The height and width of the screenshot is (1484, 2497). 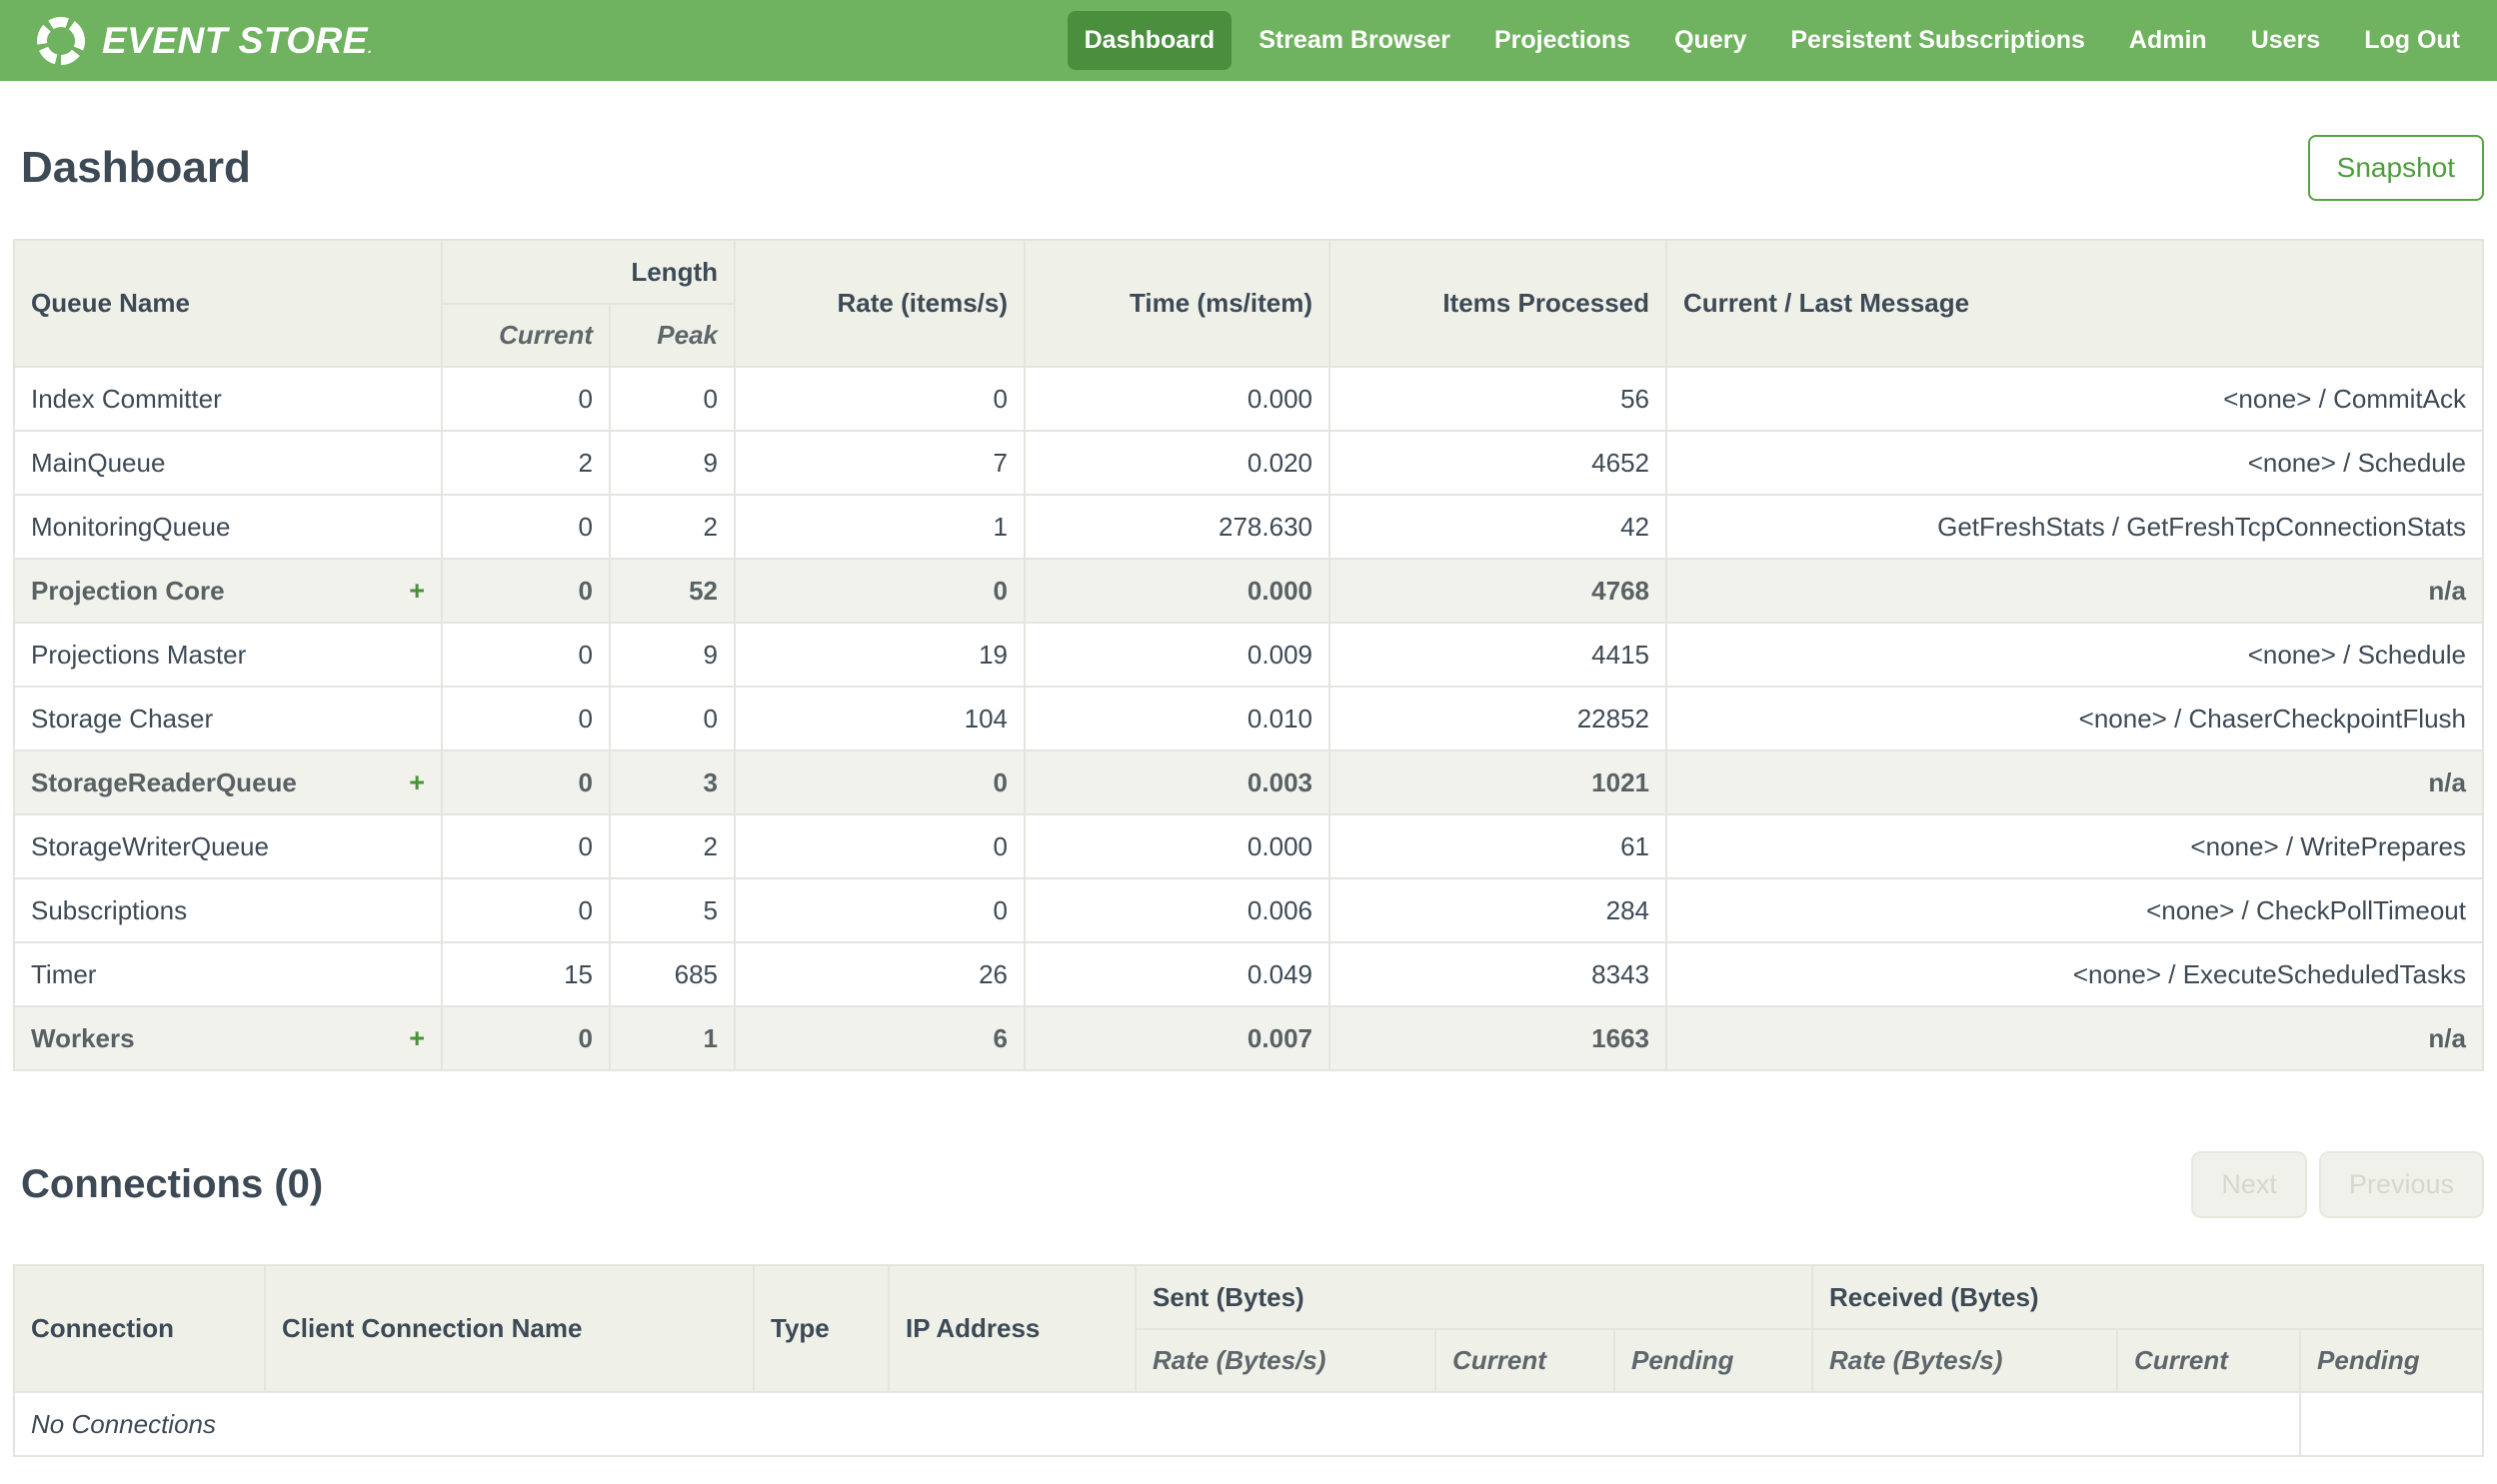 What do you see at coordinates (228, 846) in the screenshot?
I see `queue-name-cell: StorageWriterQueue` at bounding box center [228, 846].